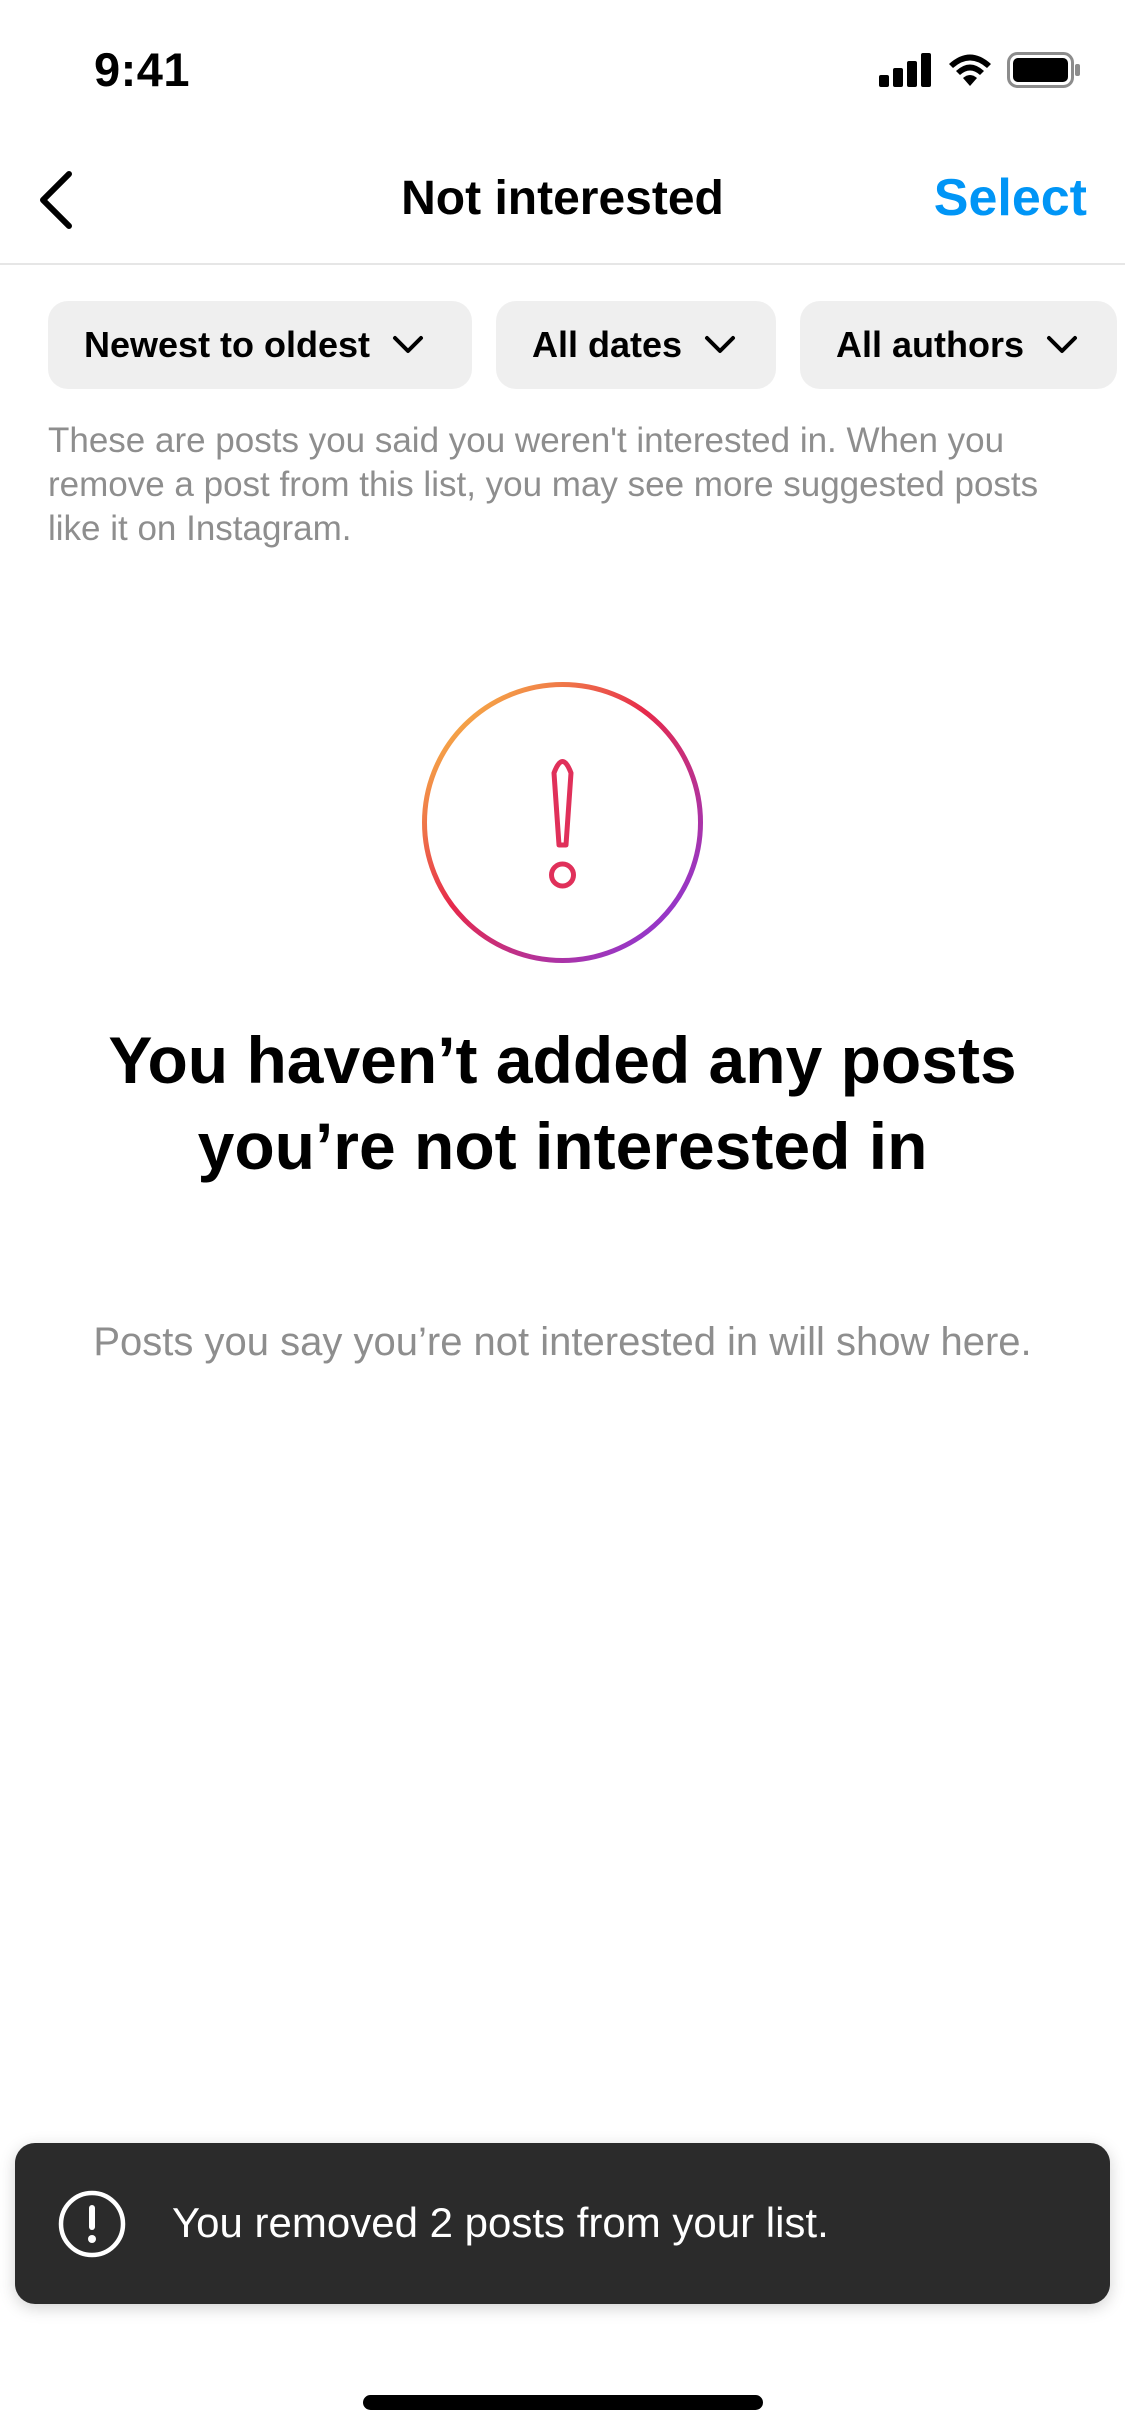  I want to click on toast-notification: You removed 2 posts from your list., so click(562, 2223).